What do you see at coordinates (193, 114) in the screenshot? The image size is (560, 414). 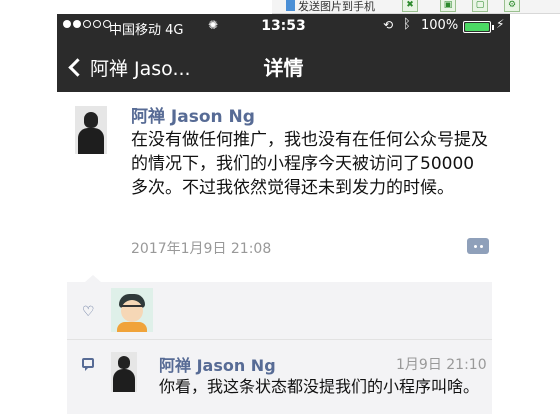 I see `post-author: 阿禅 Jason Ng` at bounding box center [193, 114].